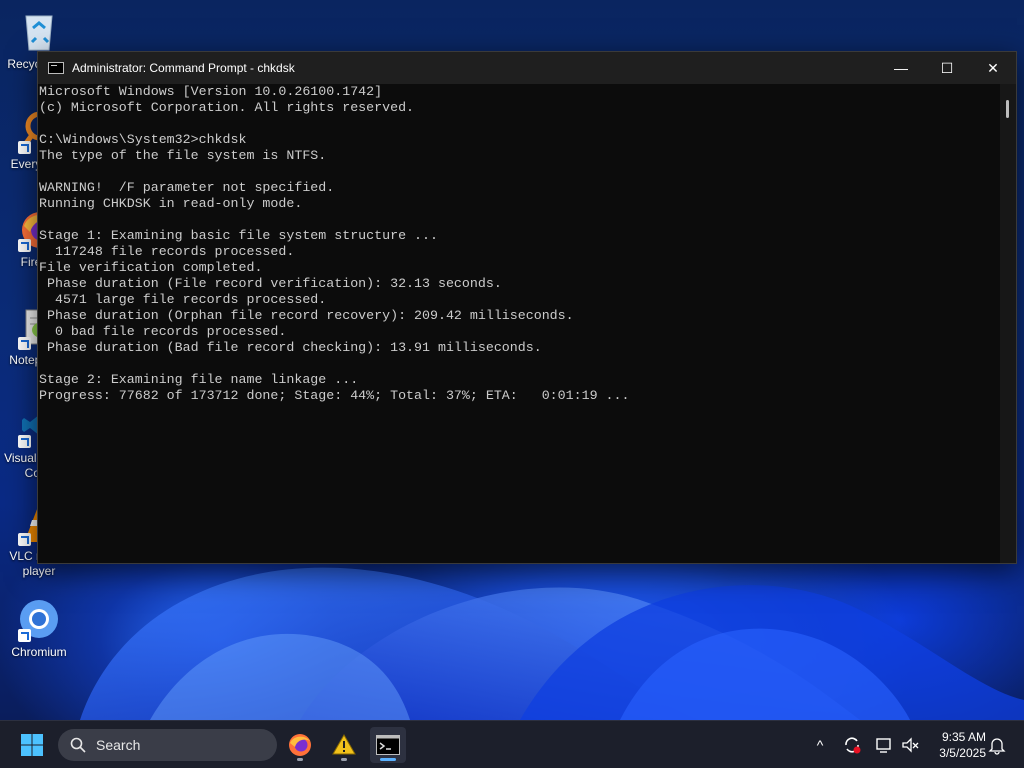  I want to click on recycle-bin-icon, so click(39, 31).